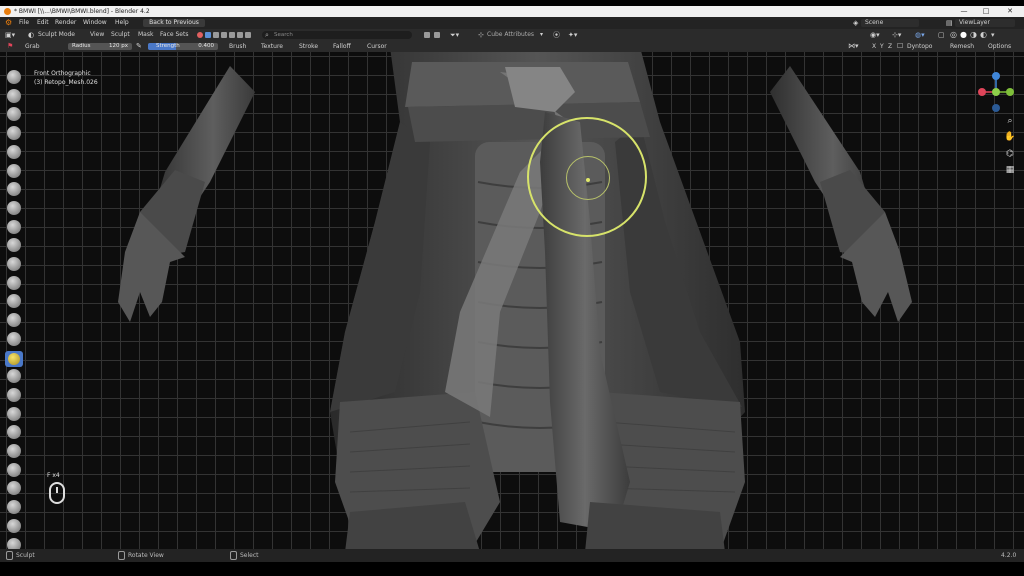  What do you see at coordinates (14, 95) in the screenshot?
I see `draw-sharp-icon` at bounding box center [14, 95].